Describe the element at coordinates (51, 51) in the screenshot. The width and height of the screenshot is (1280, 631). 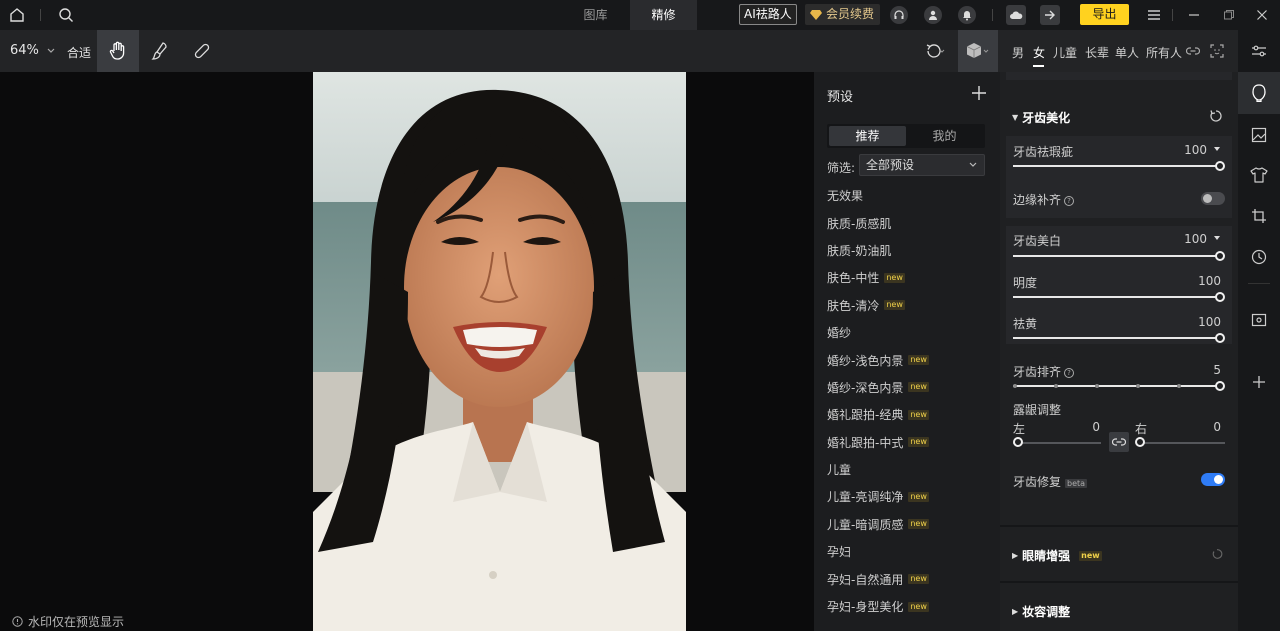
I see `chevron-down-icon` at that location.